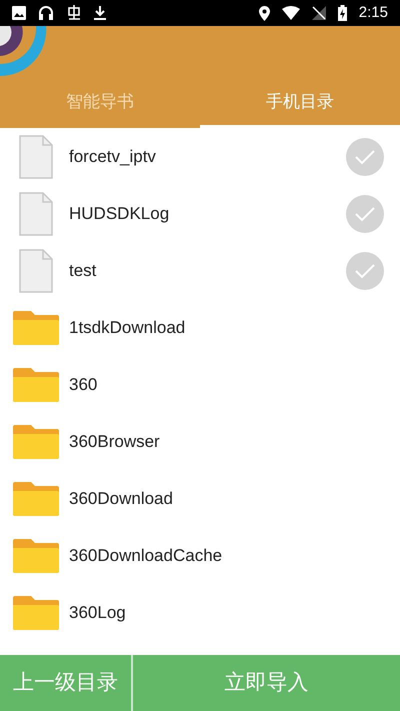 The width and height of the screenshot is (400, 711). Describe the element at coordinates (200, 612) in the screenshot. I see `file-row: 360Log` at that location.